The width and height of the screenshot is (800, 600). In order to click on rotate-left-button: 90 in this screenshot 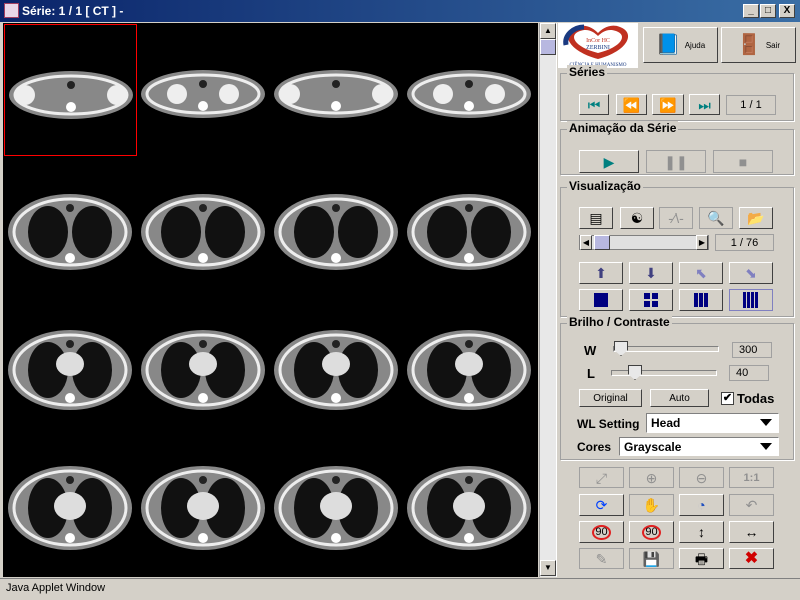, I will do `click(651, 532)`.